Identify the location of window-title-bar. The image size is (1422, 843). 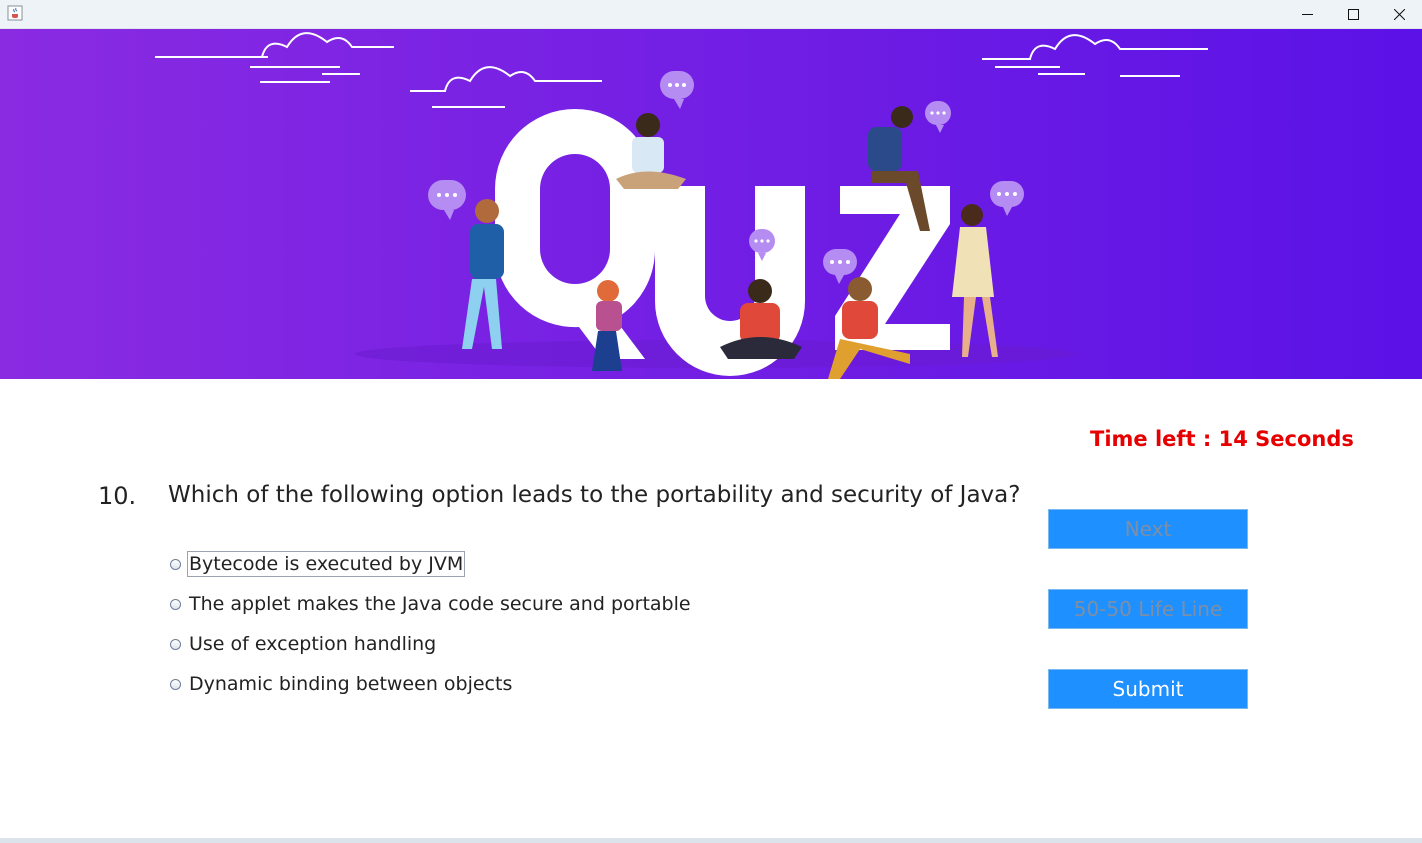
(711, 14).